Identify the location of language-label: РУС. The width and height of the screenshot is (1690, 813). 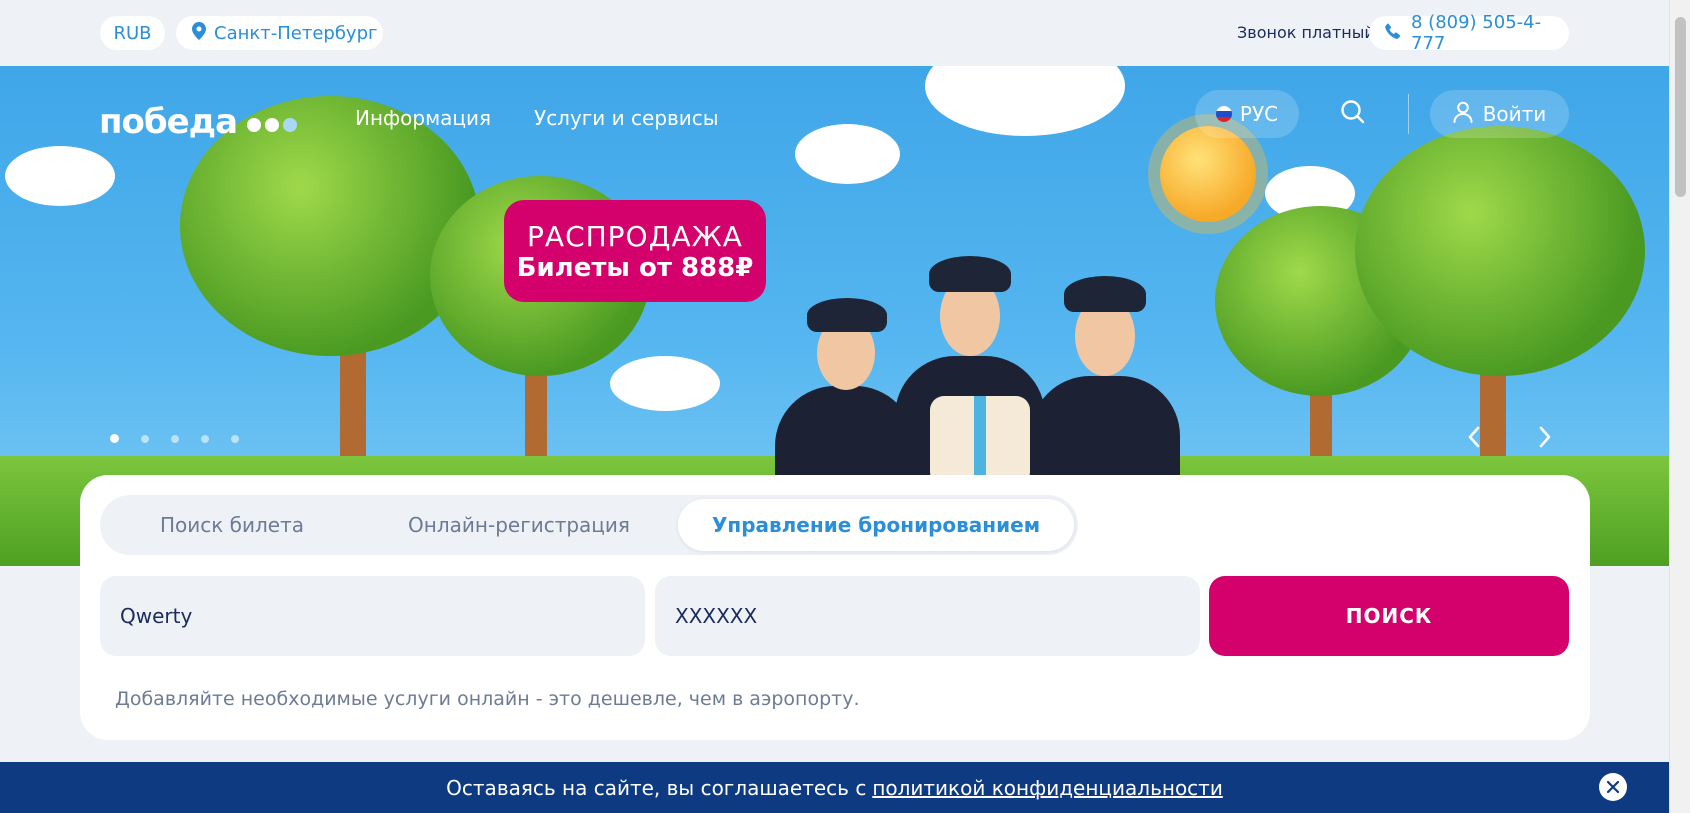
(1259, 114).